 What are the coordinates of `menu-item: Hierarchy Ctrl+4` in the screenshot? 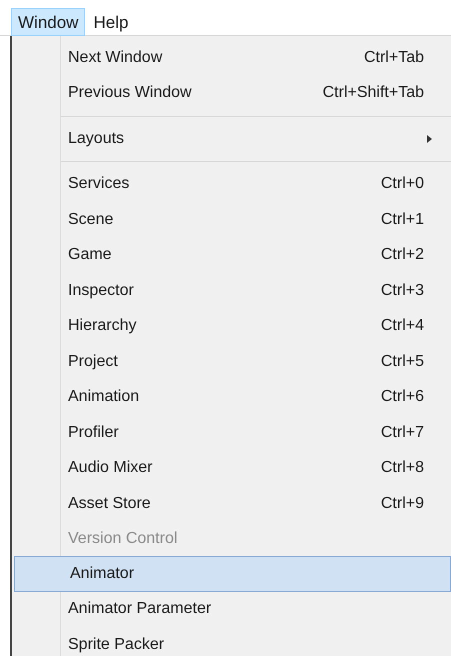 It's located at (231, 326).